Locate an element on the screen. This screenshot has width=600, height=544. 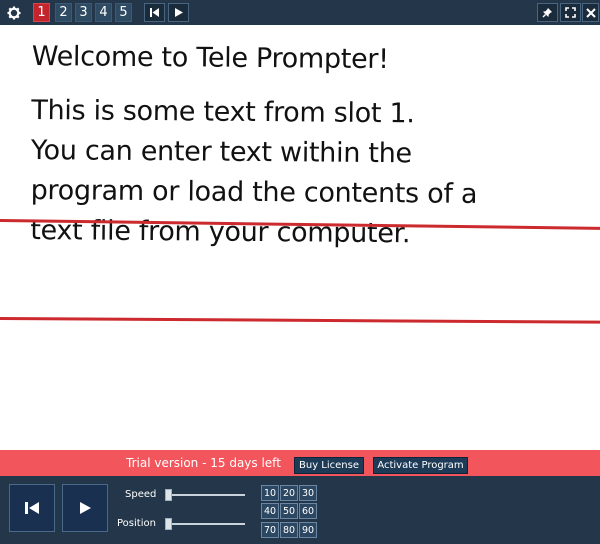
pin-button is located at coordinates (547, 12).